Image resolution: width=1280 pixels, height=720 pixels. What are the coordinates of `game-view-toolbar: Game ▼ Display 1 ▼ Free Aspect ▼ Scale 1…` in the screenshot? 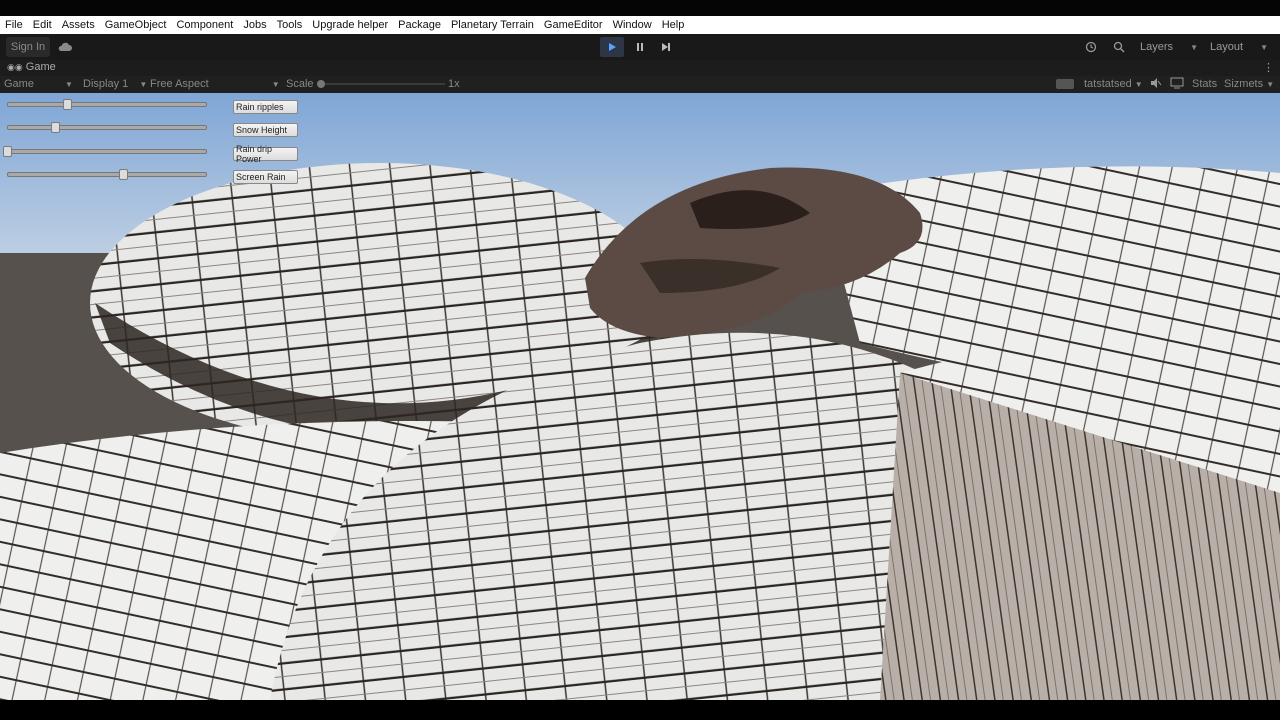 It's located at (640, 84).